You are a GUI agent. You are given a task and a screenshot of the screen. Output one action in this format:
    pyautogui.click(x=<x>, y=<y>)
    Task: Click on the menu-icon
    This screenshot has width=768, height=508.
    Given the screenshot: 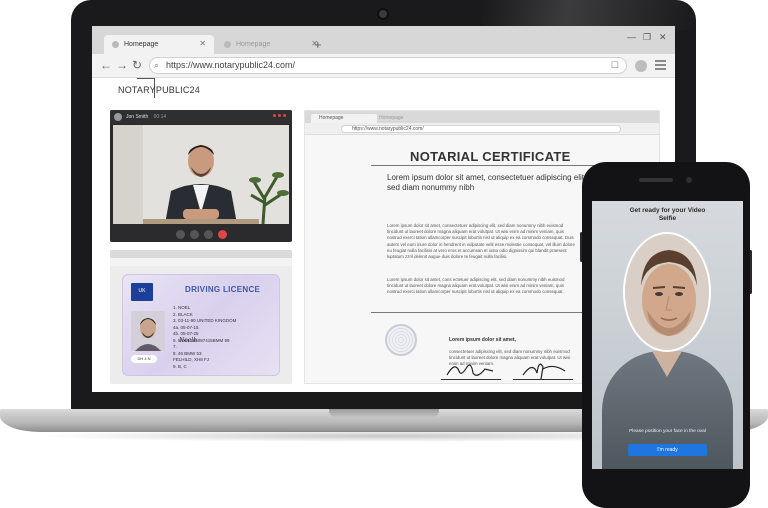 What is the action you would take?
    pyautogui.click(x=660, y=65)
    